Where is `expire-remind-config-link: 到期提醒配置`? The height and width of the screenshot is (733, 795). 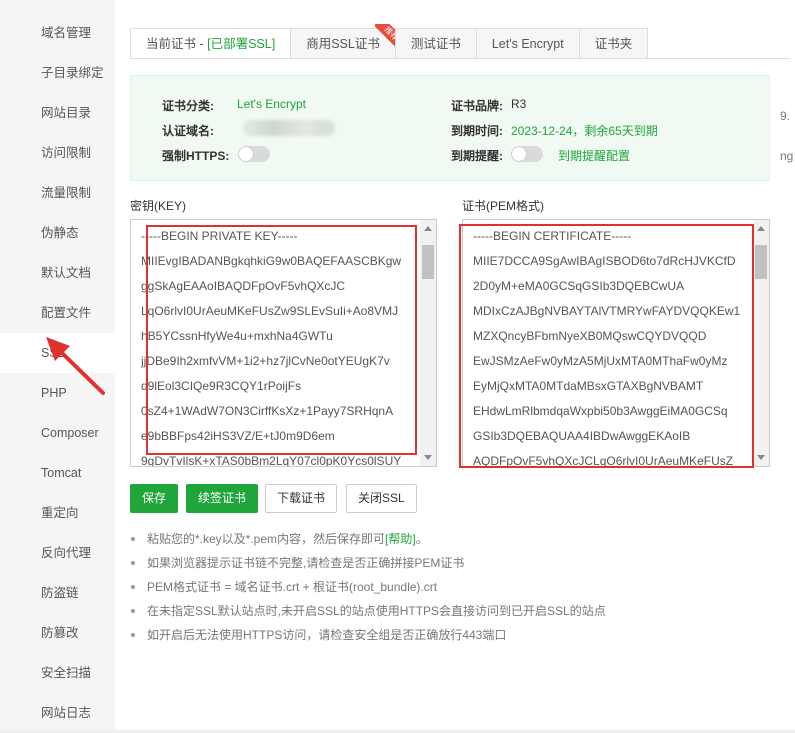 expire-remind-config-link: 到期提醒配置 is located at coordinates (594, 155).